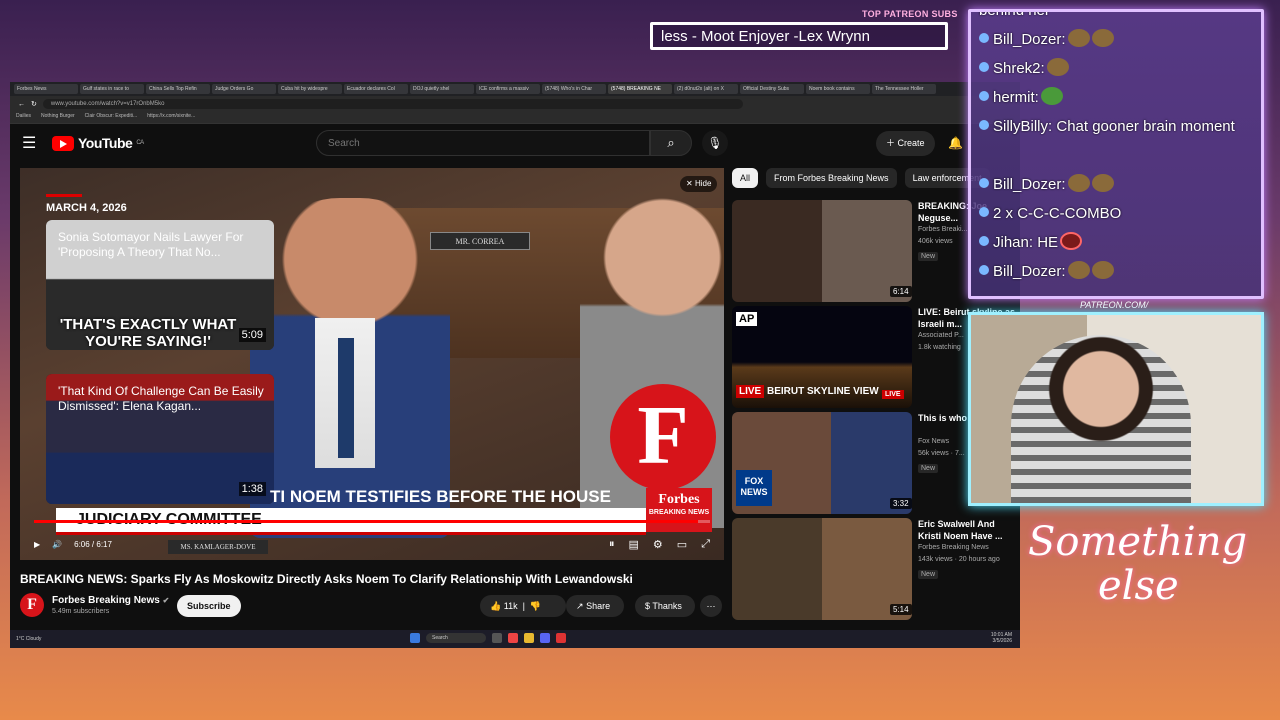  I want to click on progress-fill, so click(366, 521).